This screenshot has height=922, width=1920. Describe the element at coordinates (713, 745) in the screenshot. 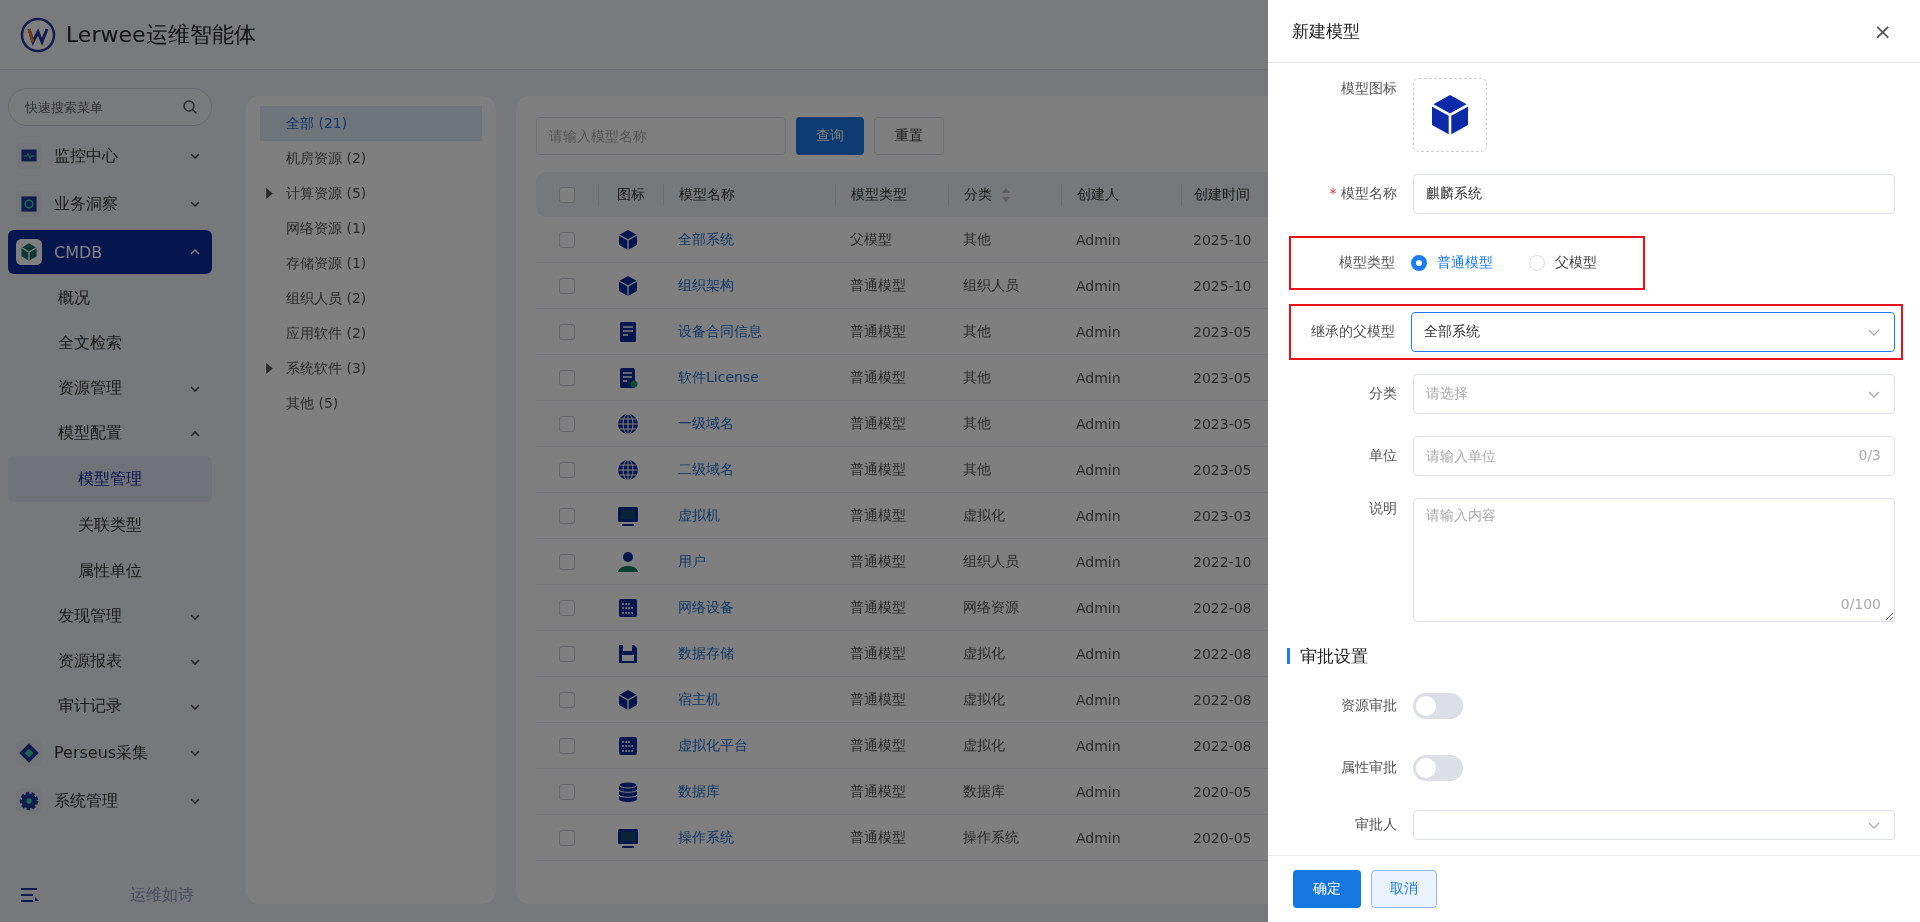

I see `model-name-link: 虚拟化平台` at that location.